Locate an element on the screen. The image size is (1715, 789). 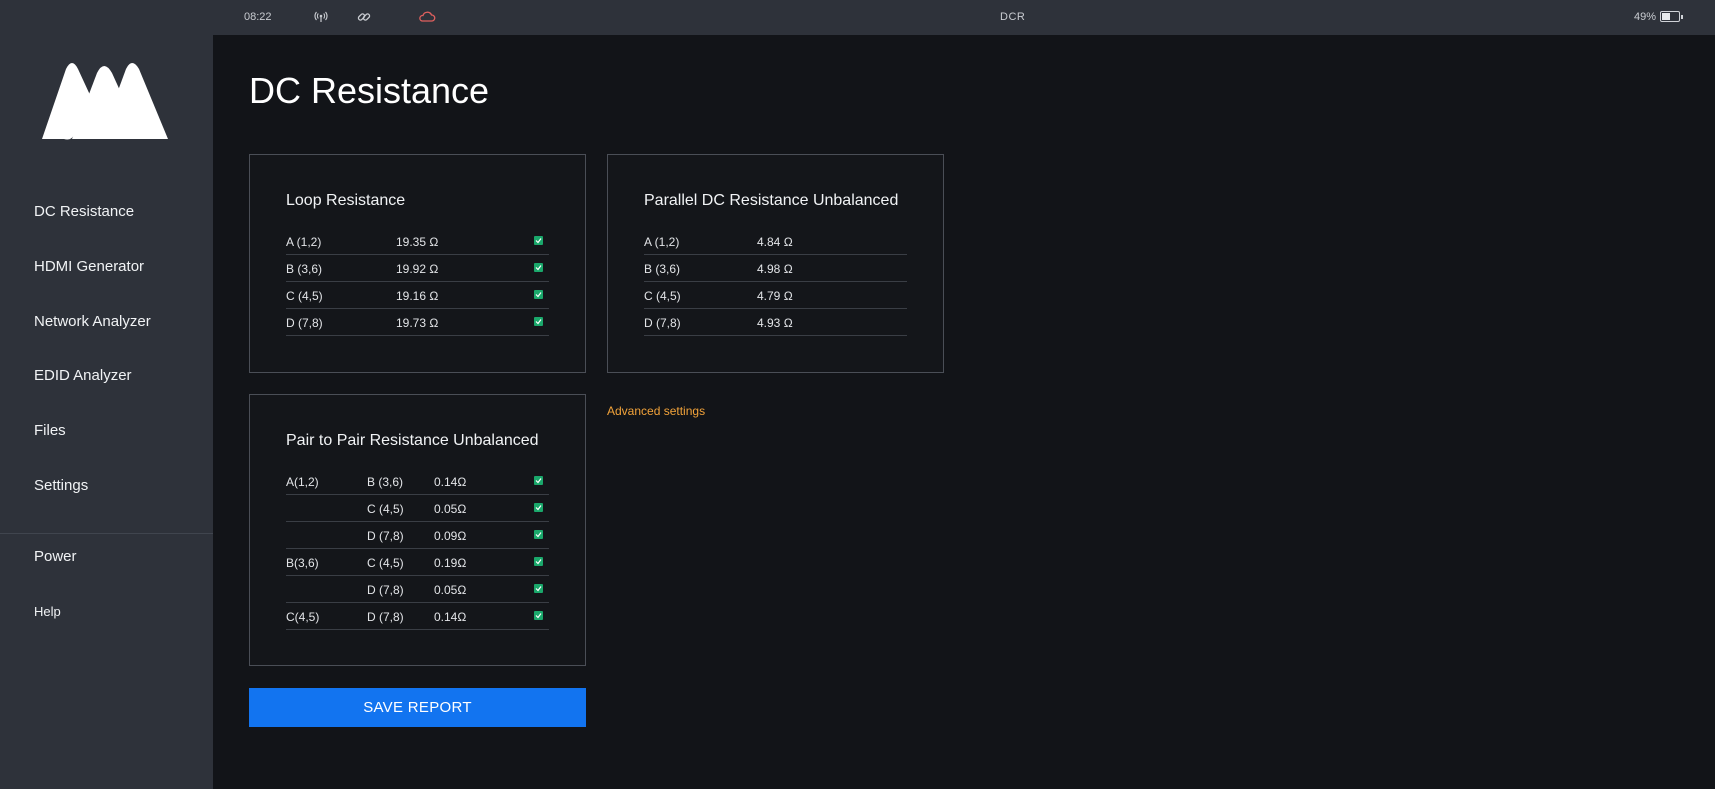
table-row: C (4,5) 0.05Ω is located at coordinates (417, 508).